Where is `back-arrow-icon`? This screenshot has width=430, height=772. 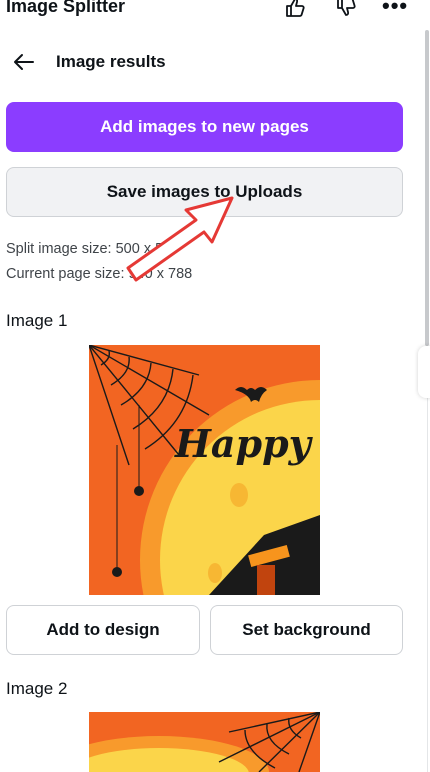 back-arrow-icon is located at coordinates (24, 62).